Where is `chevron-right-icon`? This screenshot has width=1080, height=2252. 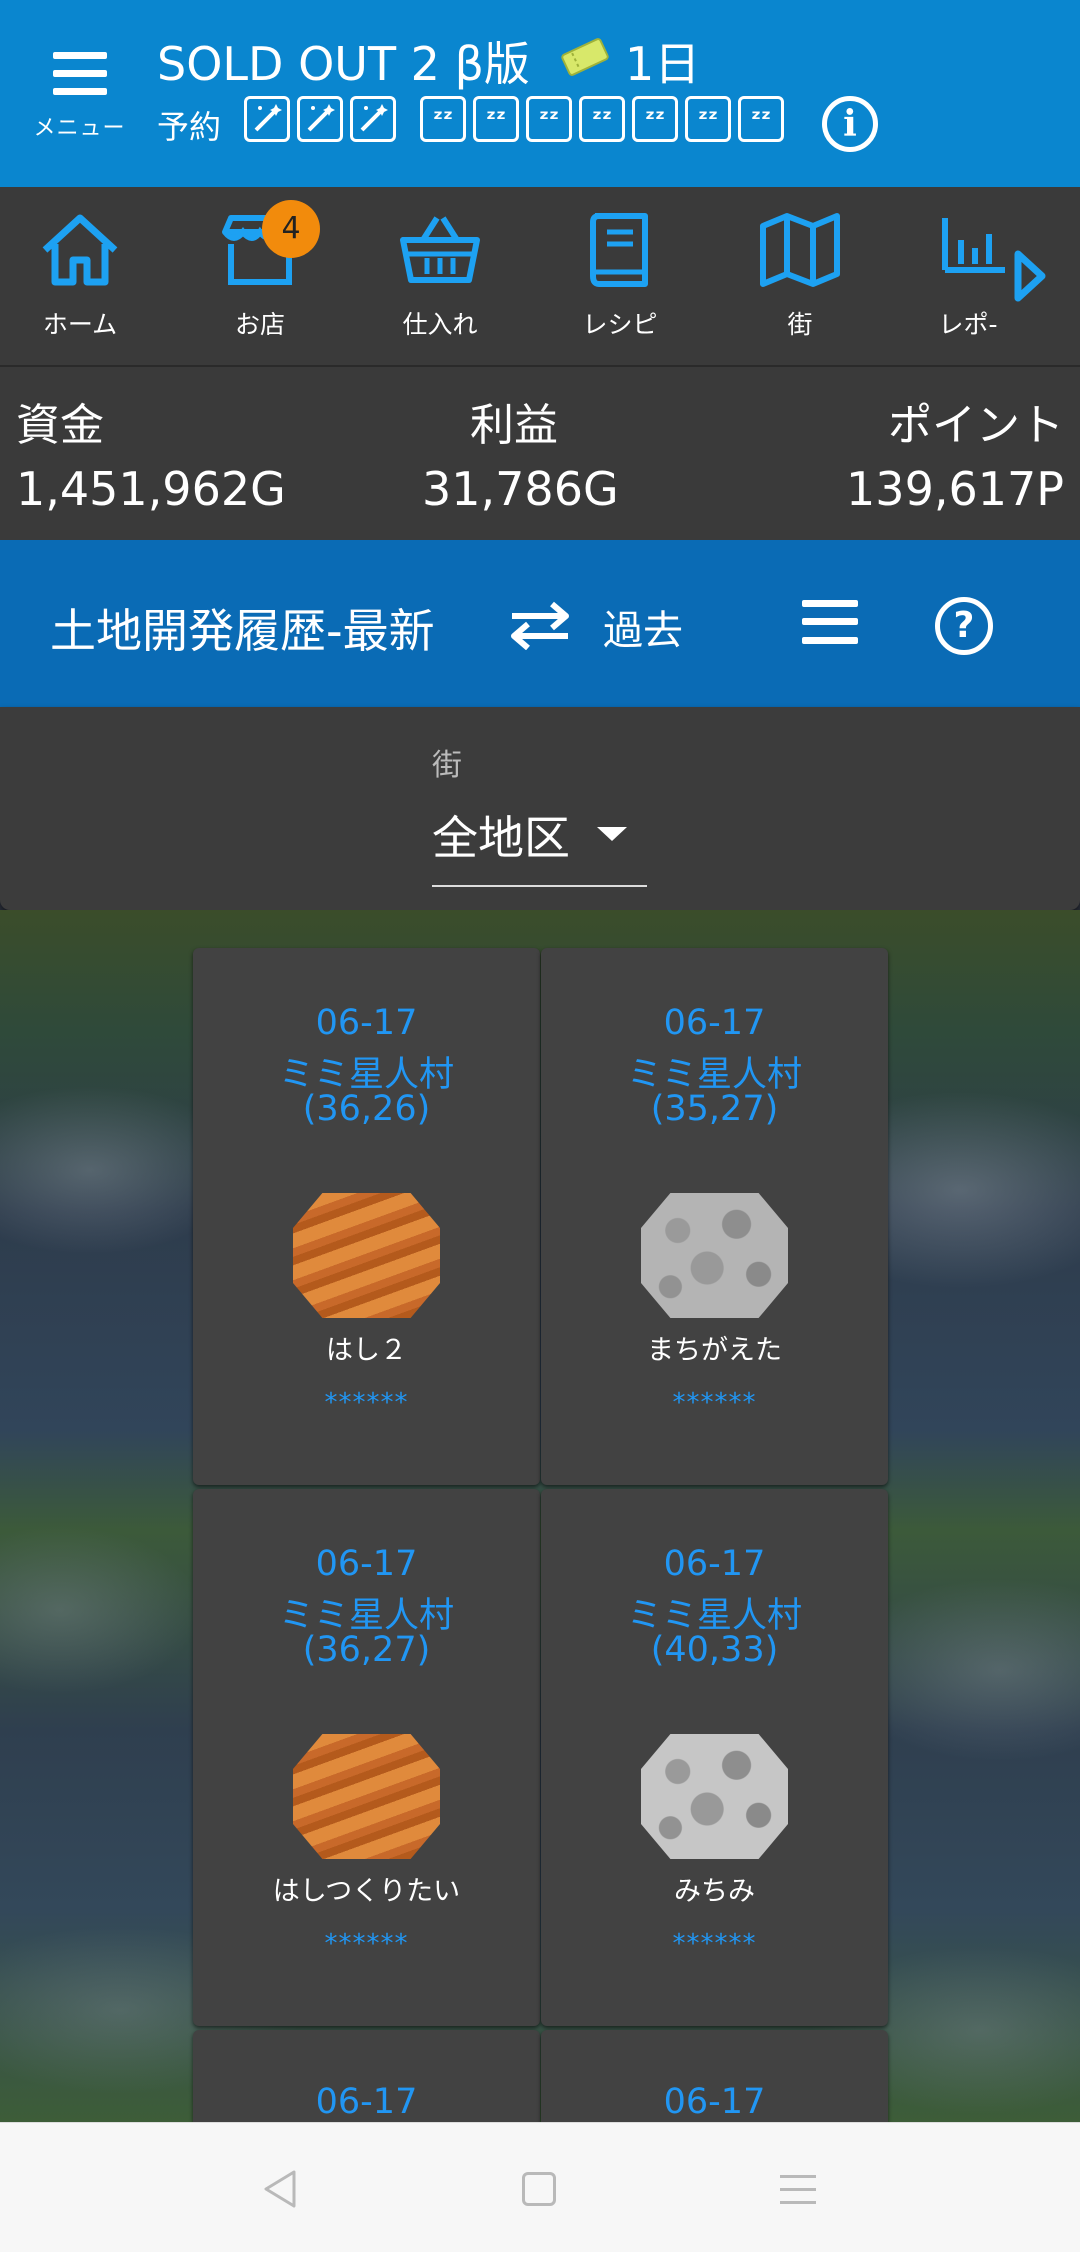 chevron-right-icon is located at coordinates (1030, 276).